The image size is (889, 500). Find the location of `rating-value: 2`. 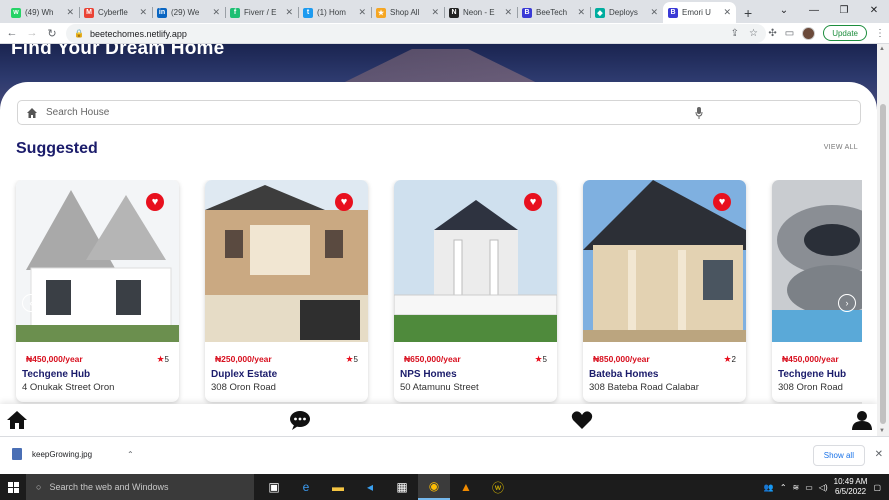

rating-value: 2 is located at coordinates (733, 359).